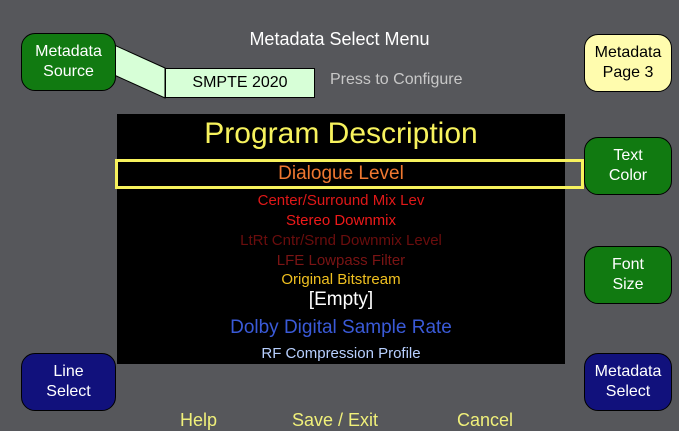 The image size is (679, 431). I want to click on font-size-label-line2: Size, so click(628, 284).